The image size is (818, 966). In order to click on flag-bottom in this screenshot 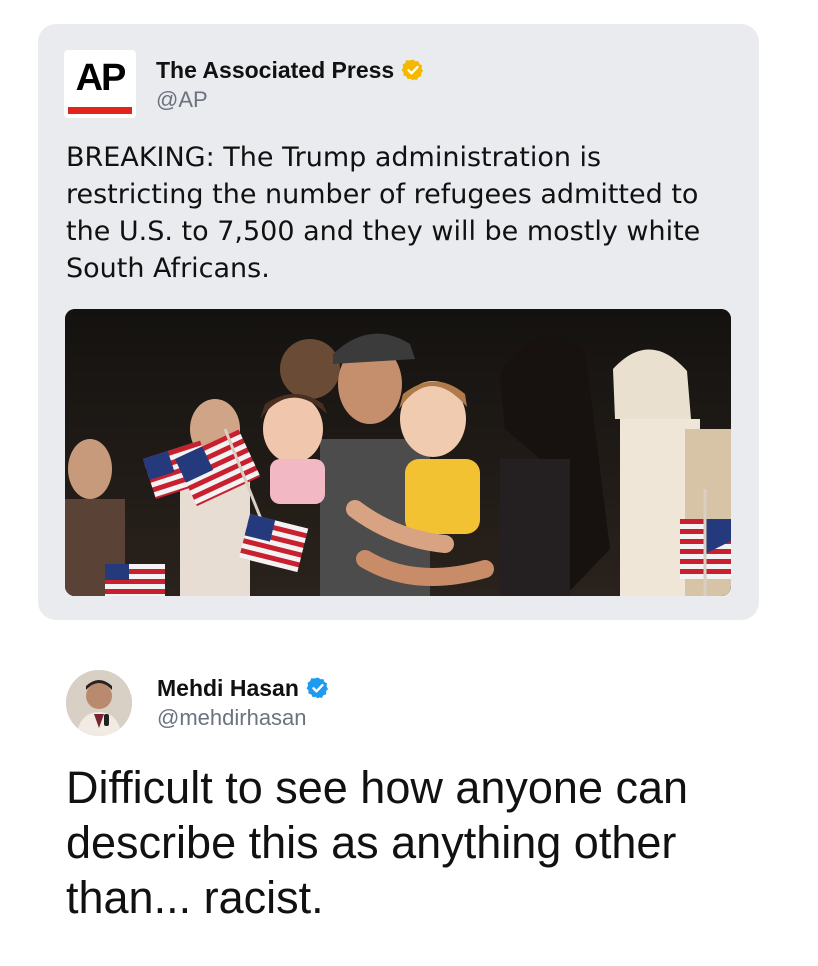, I will do `click(135, 580)`.